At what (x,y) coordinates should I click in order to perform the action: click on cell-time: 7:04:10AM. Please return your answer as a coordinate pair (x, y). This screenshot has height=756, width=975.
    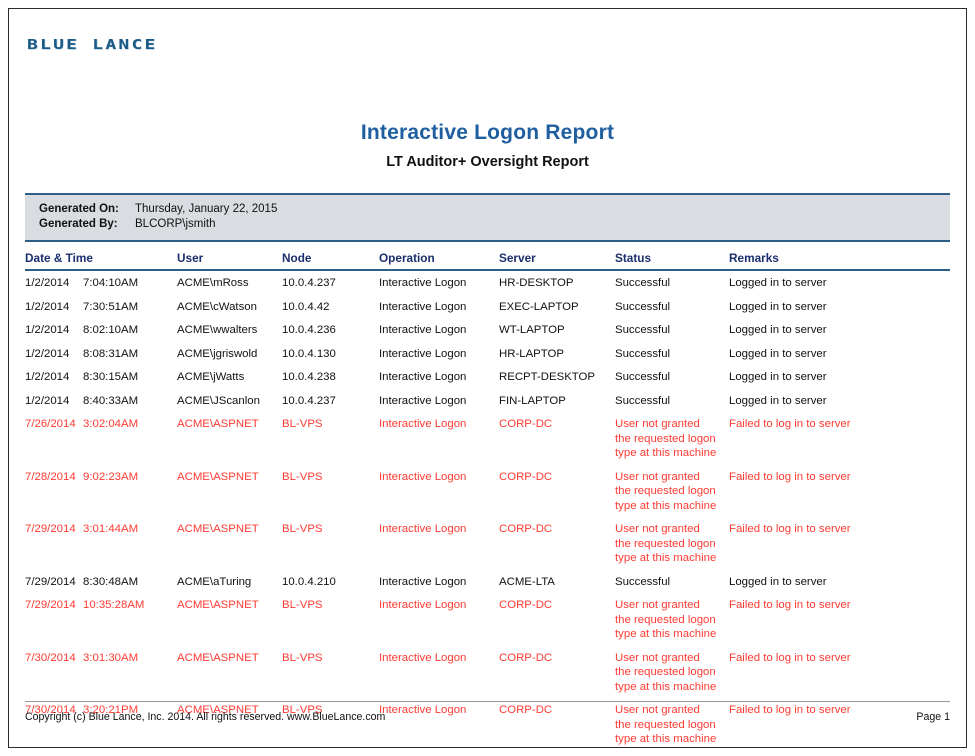
    Looking at the image, I should click on (111, 283).